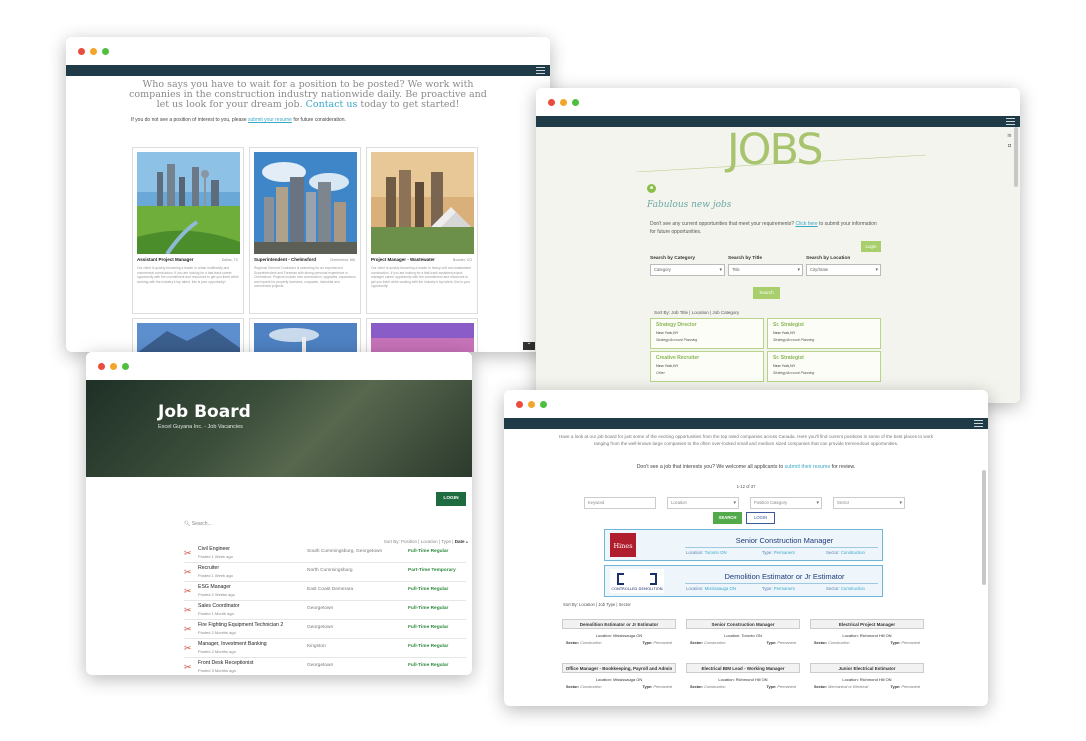  Describe the element at coordinates (1016, 157) in the screenshot. I see `scrollbar` at that location.